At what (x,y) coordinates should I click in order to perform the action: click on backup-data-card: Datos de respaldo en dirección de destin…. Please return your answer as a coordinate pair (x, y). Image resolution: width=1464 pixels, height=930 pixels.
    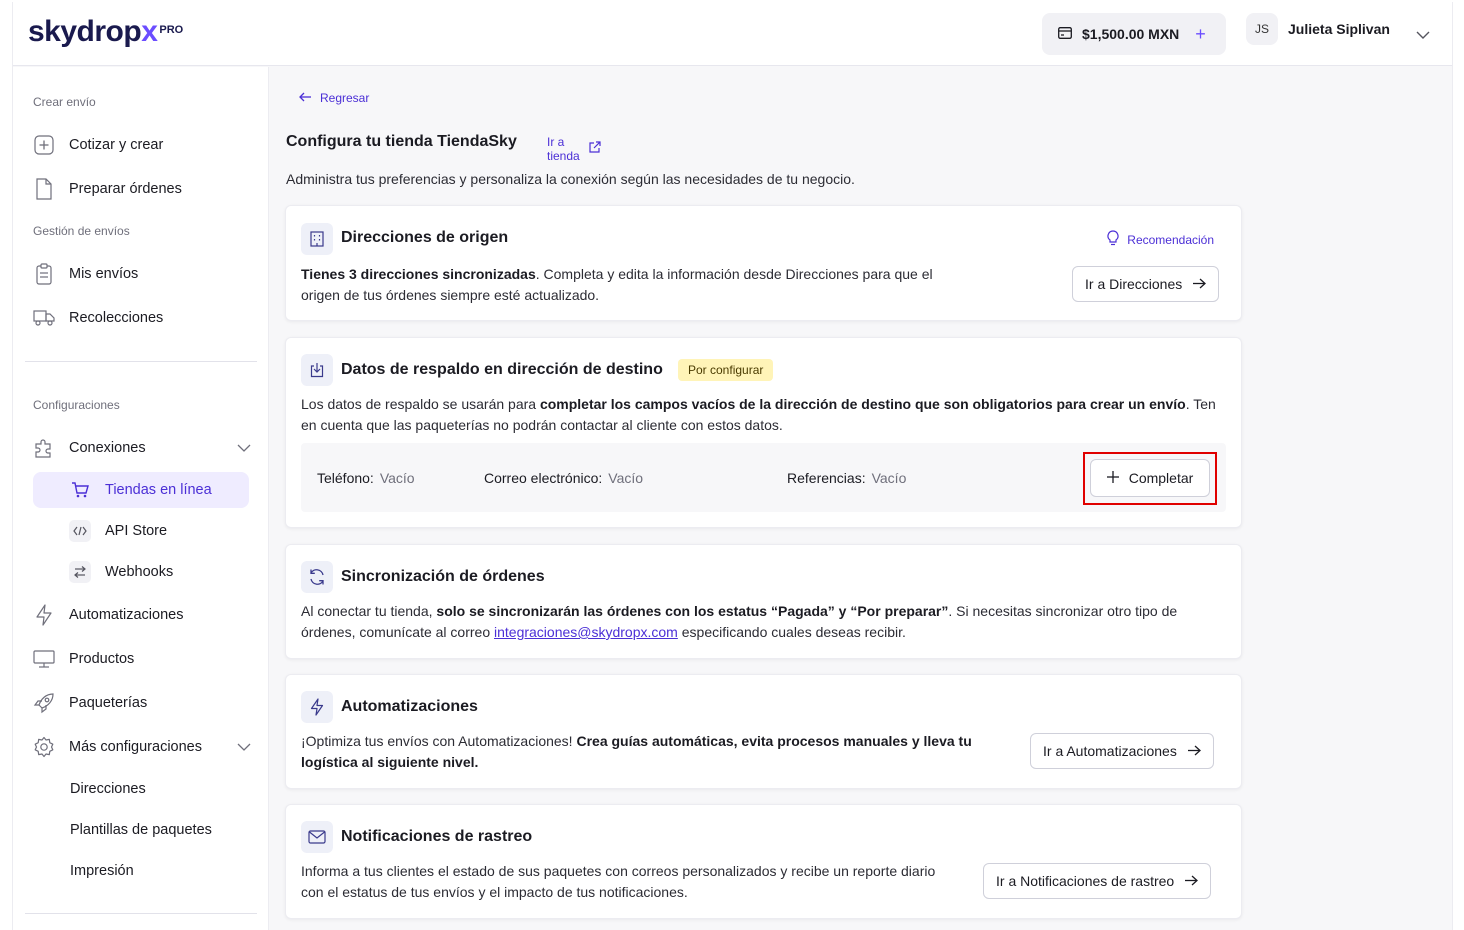
    Looking at the image, I should click on (763, 432).